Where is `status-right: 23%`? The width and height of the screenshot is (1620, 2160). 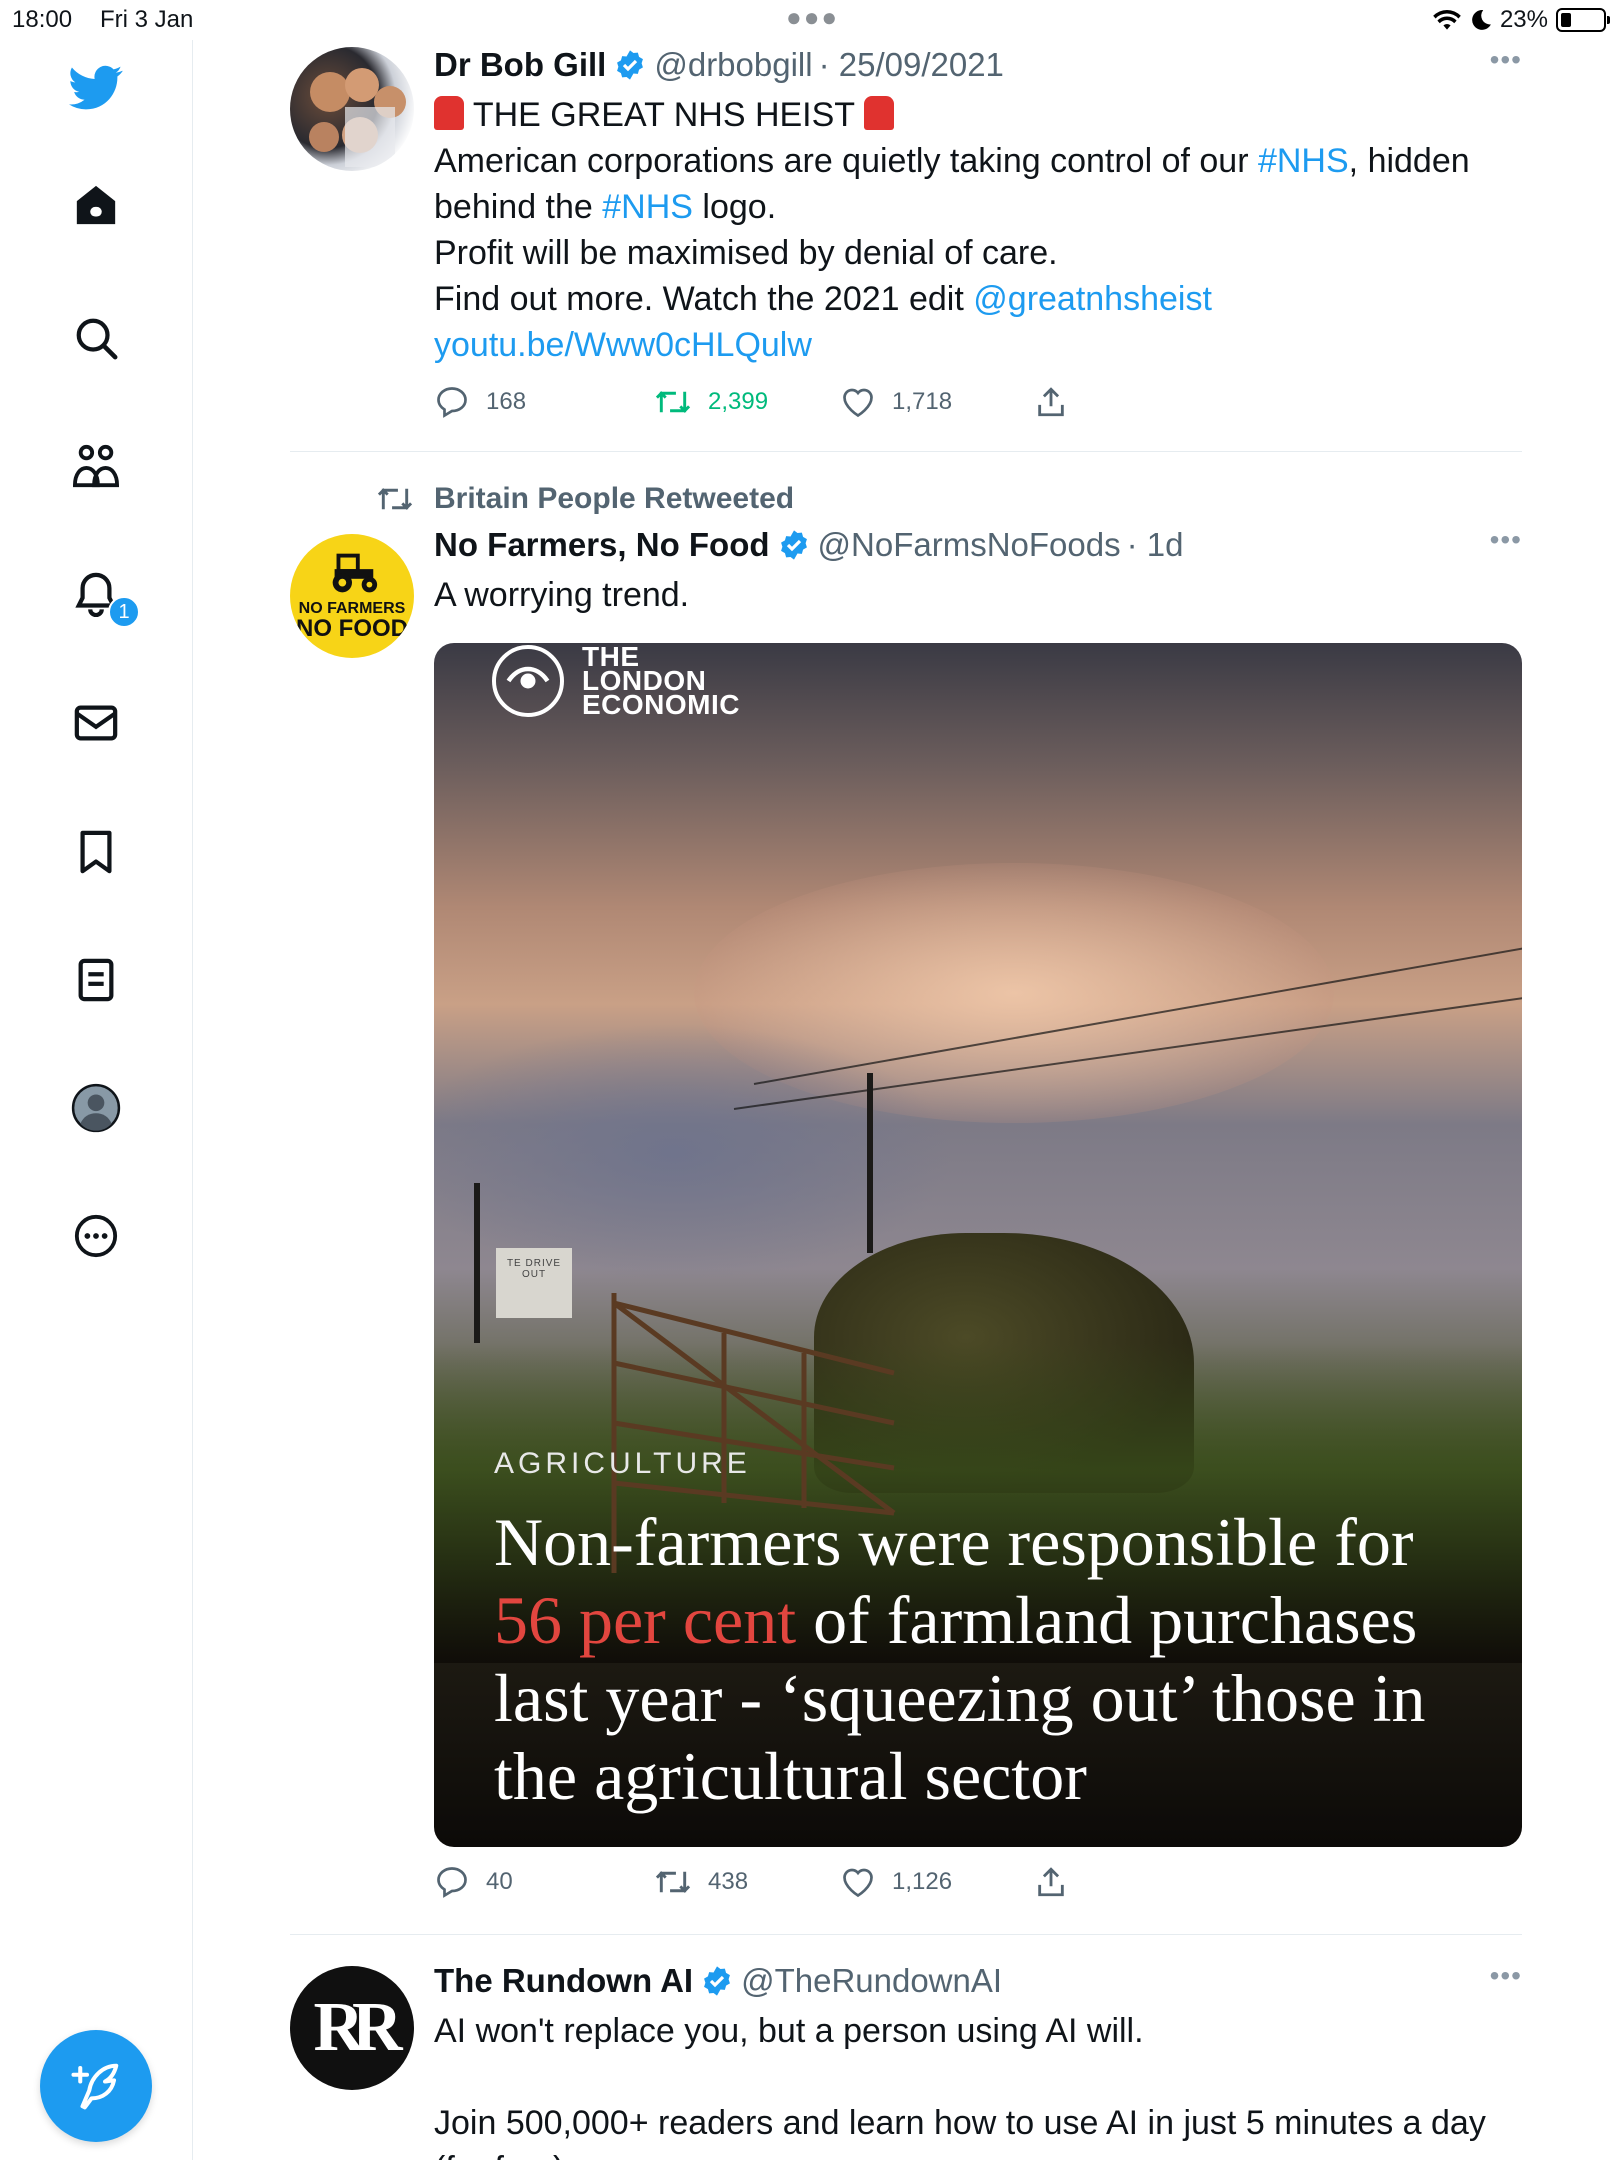
status-right: 23% is located at coordinates (1521, 20).